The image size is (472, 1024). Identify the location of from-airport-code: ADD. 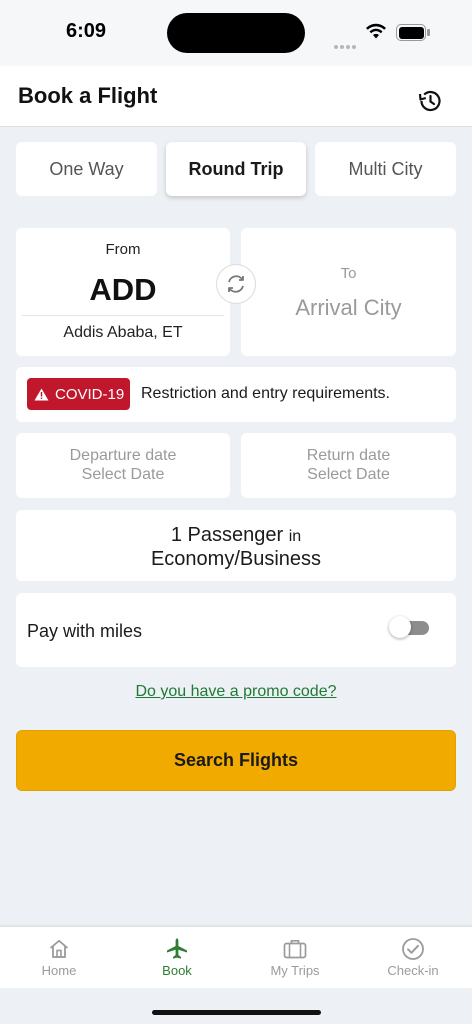
(123, 289).